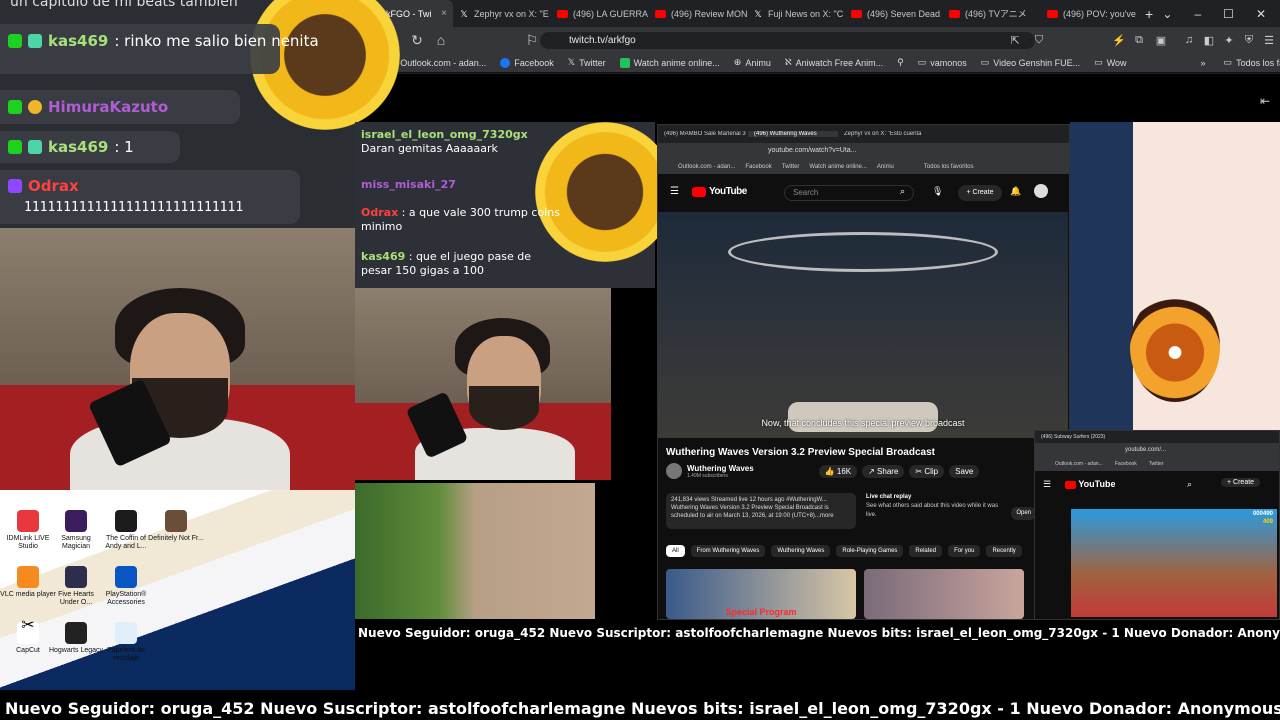  I want to click on chip: Related, so click(926, 551).